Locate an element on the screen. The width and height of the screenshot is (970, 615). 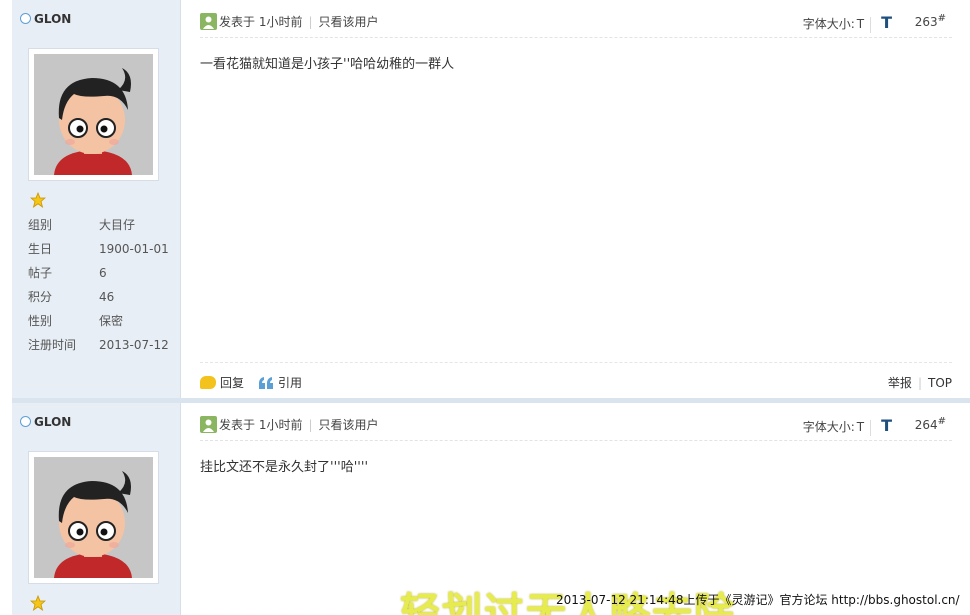
info-row-posts: 帖子 6 is located at coordinates (67, 273).